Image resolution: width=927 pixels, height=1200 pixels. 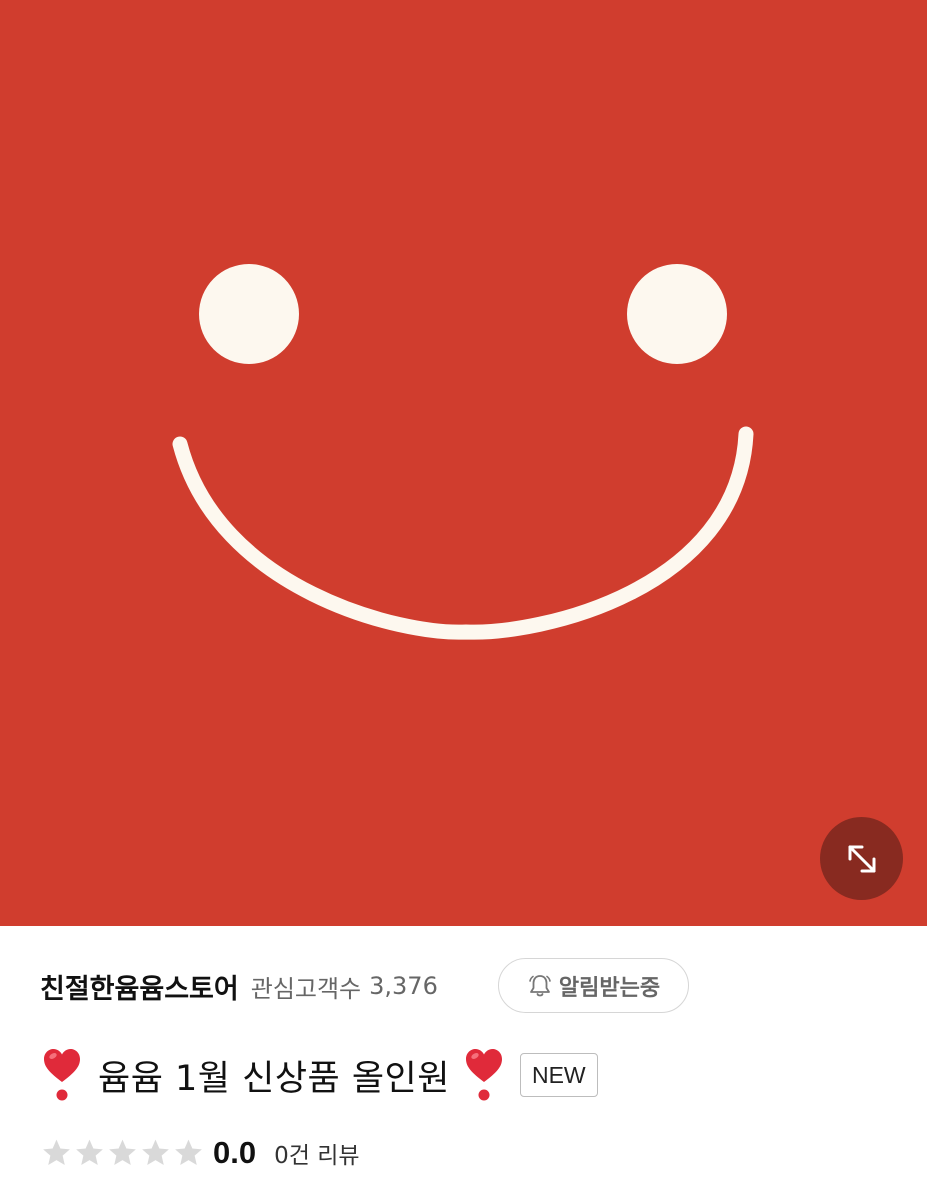 What do you see at coordinates (249, 314) in the screenshot?
I see `left-eye` at bounding box center [249, 314].